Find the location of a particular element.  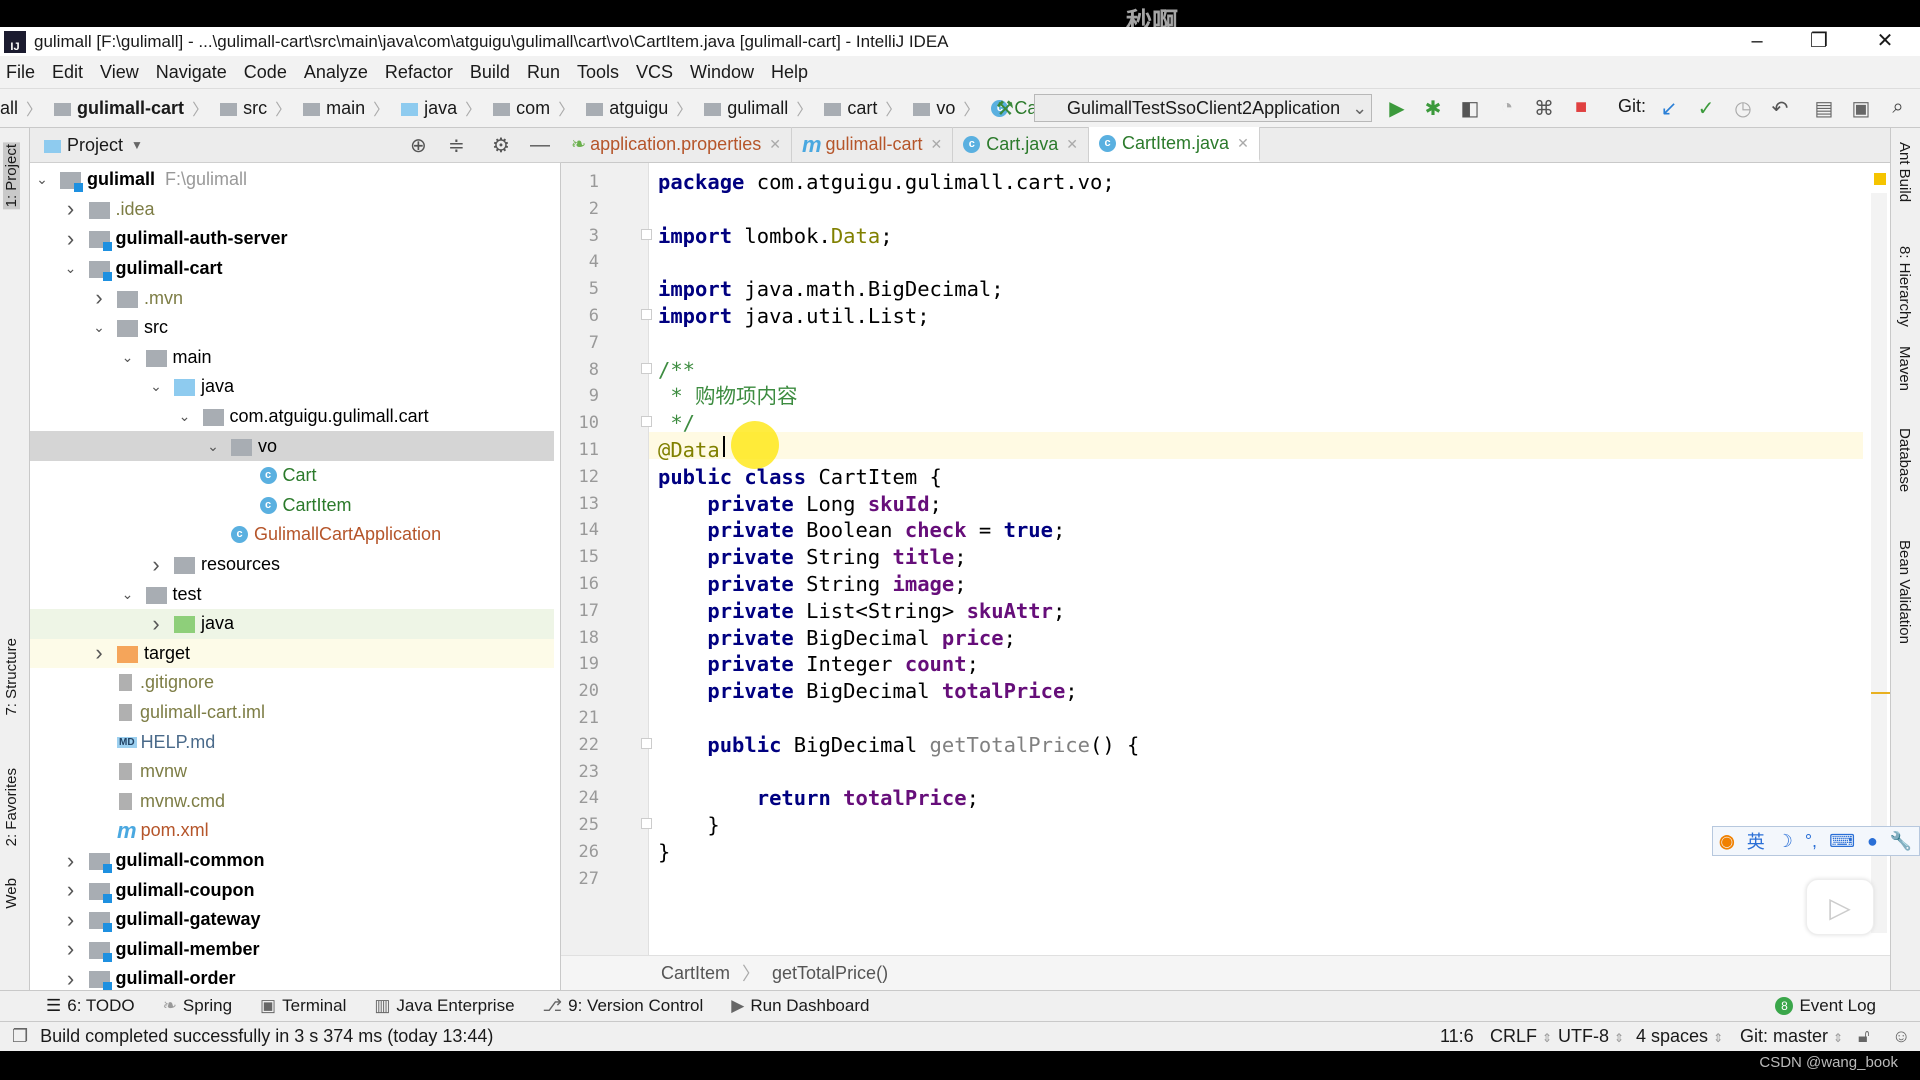

tree-item: ⌄ java is located at coordinates (292, 387).